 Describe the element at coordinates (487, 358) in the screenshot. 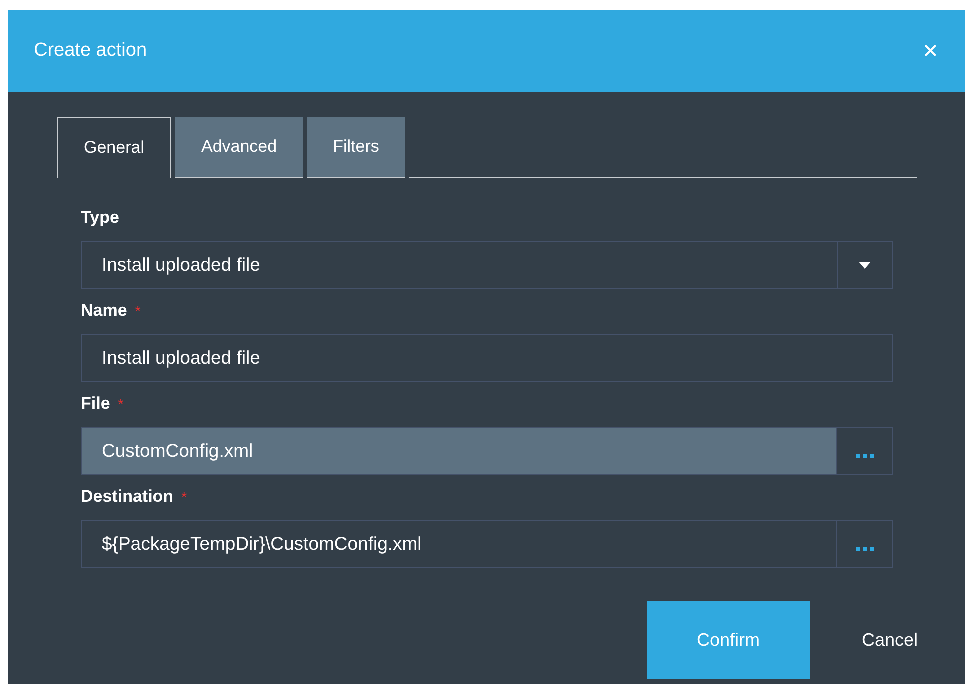

I see `input-field: Install uploaded file` at that location.